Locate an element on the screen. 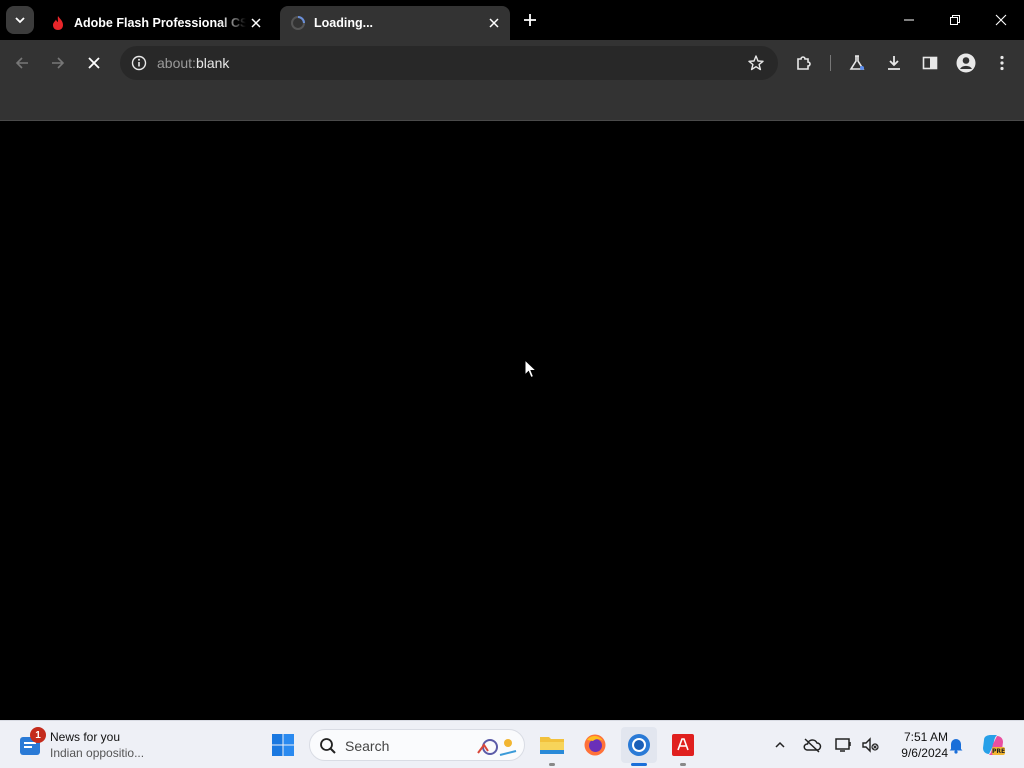 Image resolution: width=1024 pixels, height=768 pixels. firefox-icon is located at coordinates (595, 745).